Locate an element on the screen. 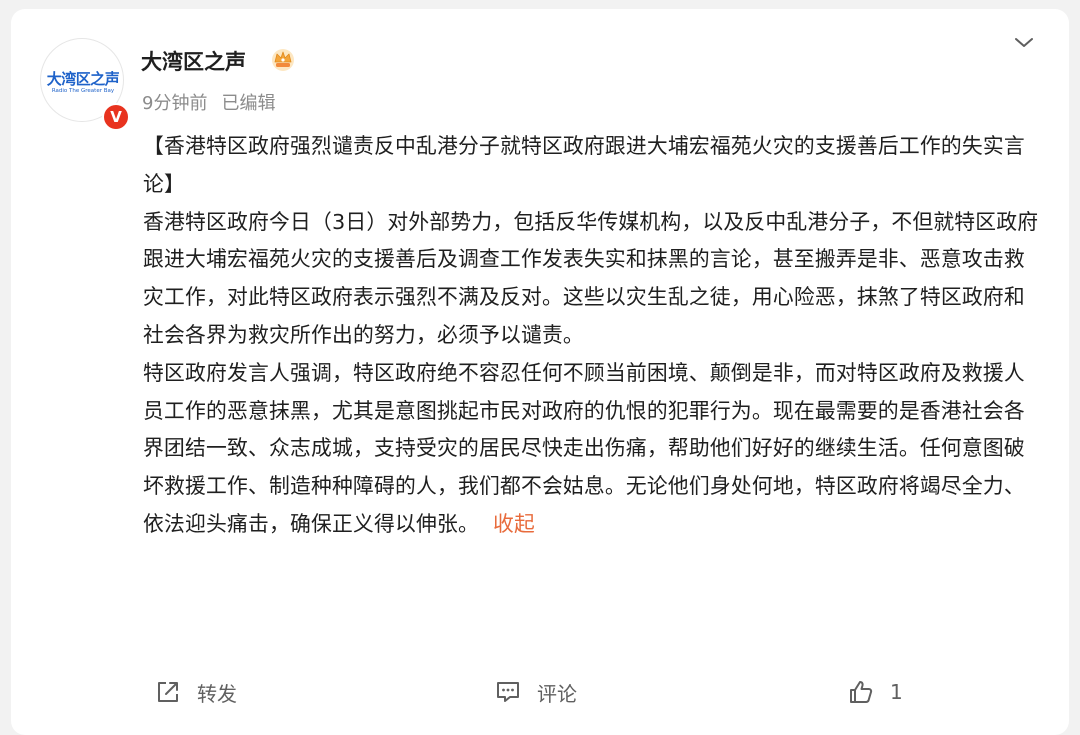  edited-label: 已编辑 is located at coordinates (248, 103).